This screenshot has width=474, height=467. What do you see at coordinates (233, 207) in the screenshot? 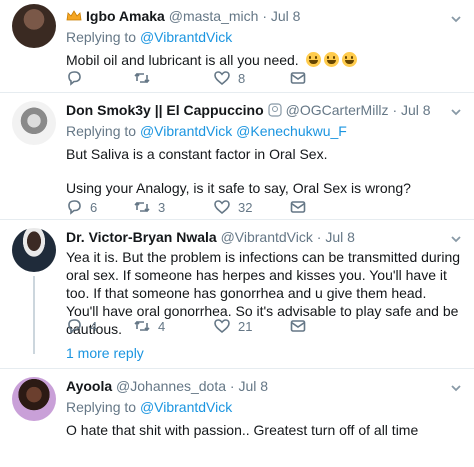
I see `like-button: 32` at bounding box center [233, 207].